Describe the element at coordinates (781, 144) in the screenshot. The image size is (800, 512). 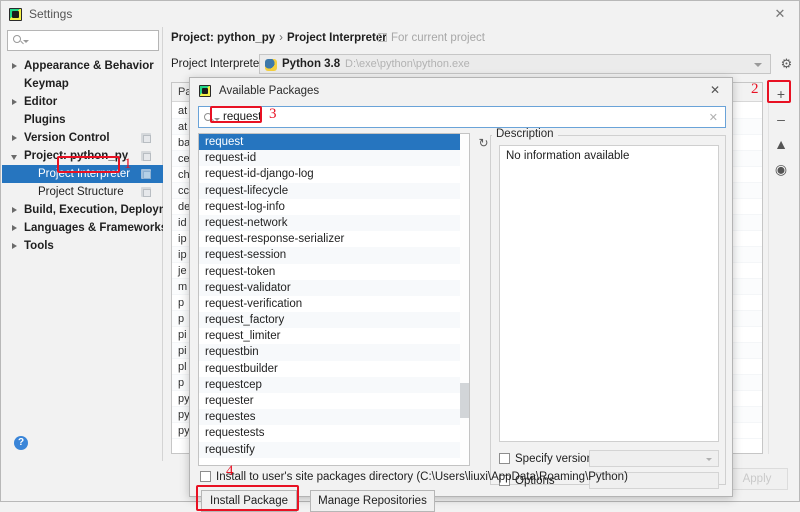
I see `upgrade-package-button: ▲` at that location.